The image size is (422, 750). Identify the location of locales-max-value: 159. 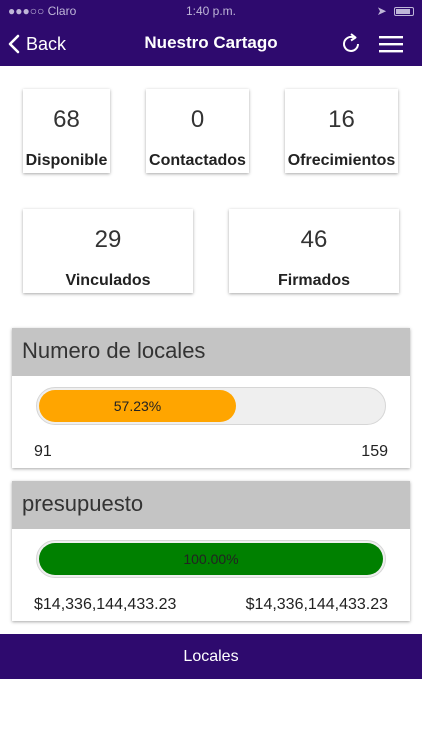
(374, 451).